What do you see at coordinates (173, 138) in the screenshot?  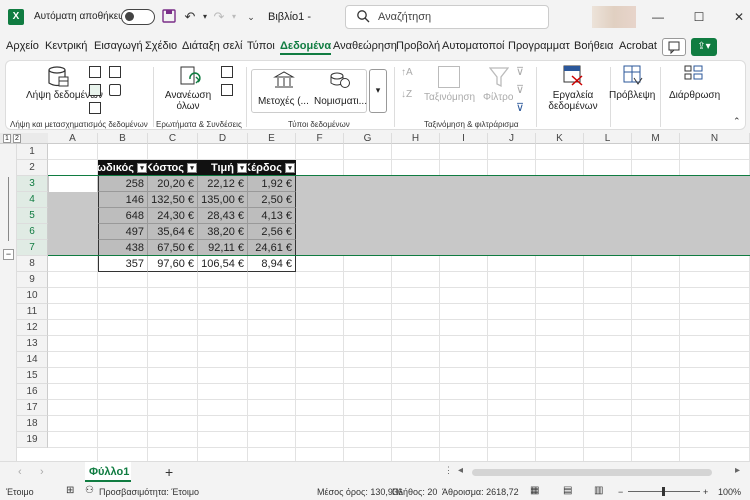 I see `column-header-c: C` at bounding box center [173, 138].